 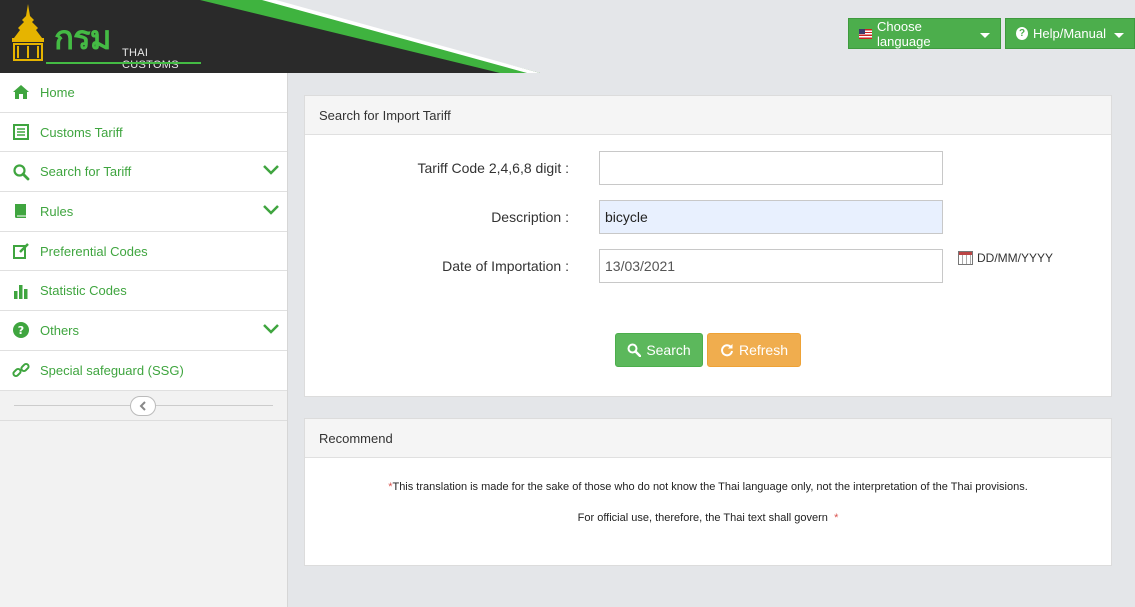 I want to click on date-format-hint: DD/MM/YYYY, so click(x=1005, y=258).